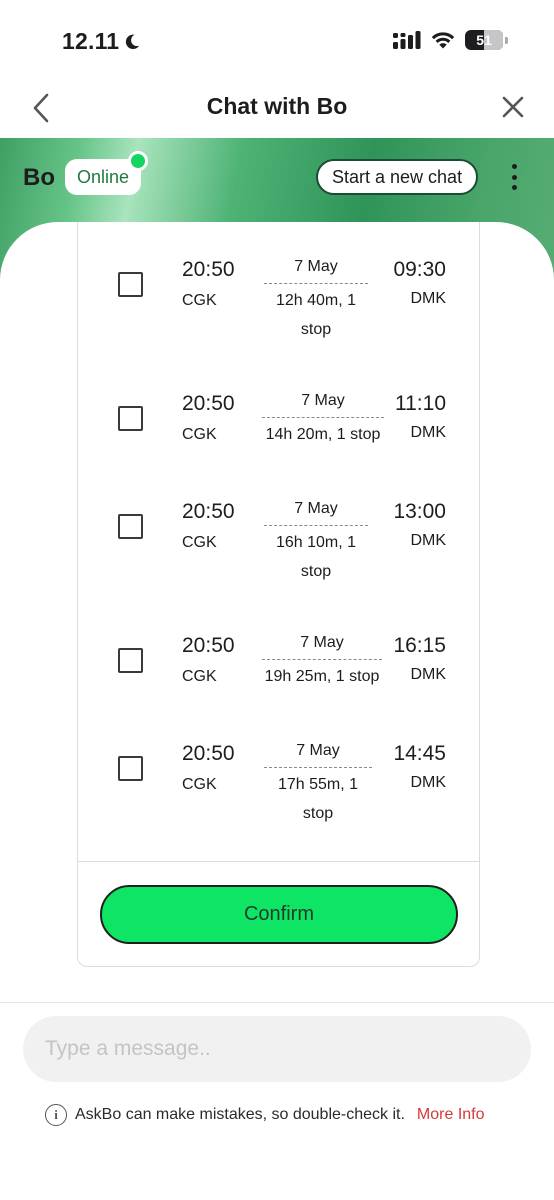  I want to click on arrival-time: 09:30, so click(419, 269).